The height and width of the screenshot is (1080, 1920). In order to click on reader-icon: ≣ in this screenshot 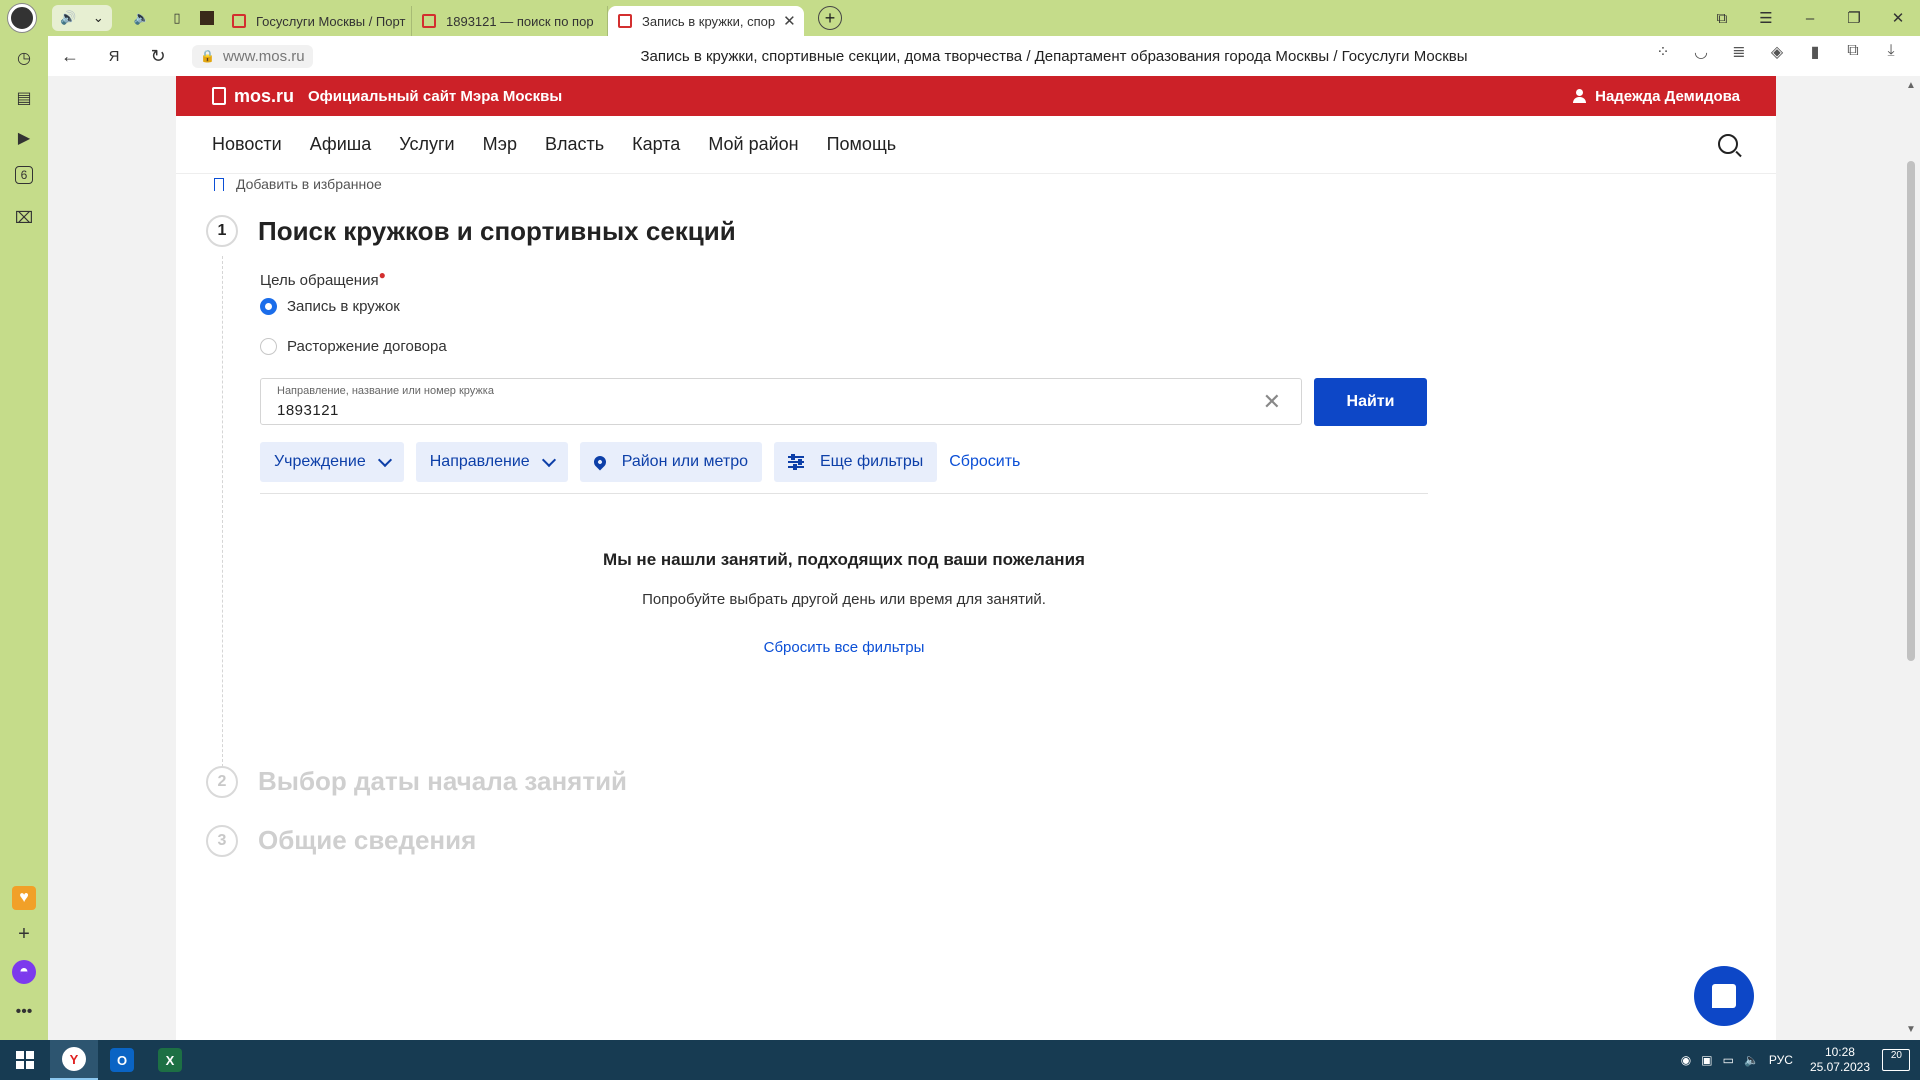, I will do `click(1739, 52)`.